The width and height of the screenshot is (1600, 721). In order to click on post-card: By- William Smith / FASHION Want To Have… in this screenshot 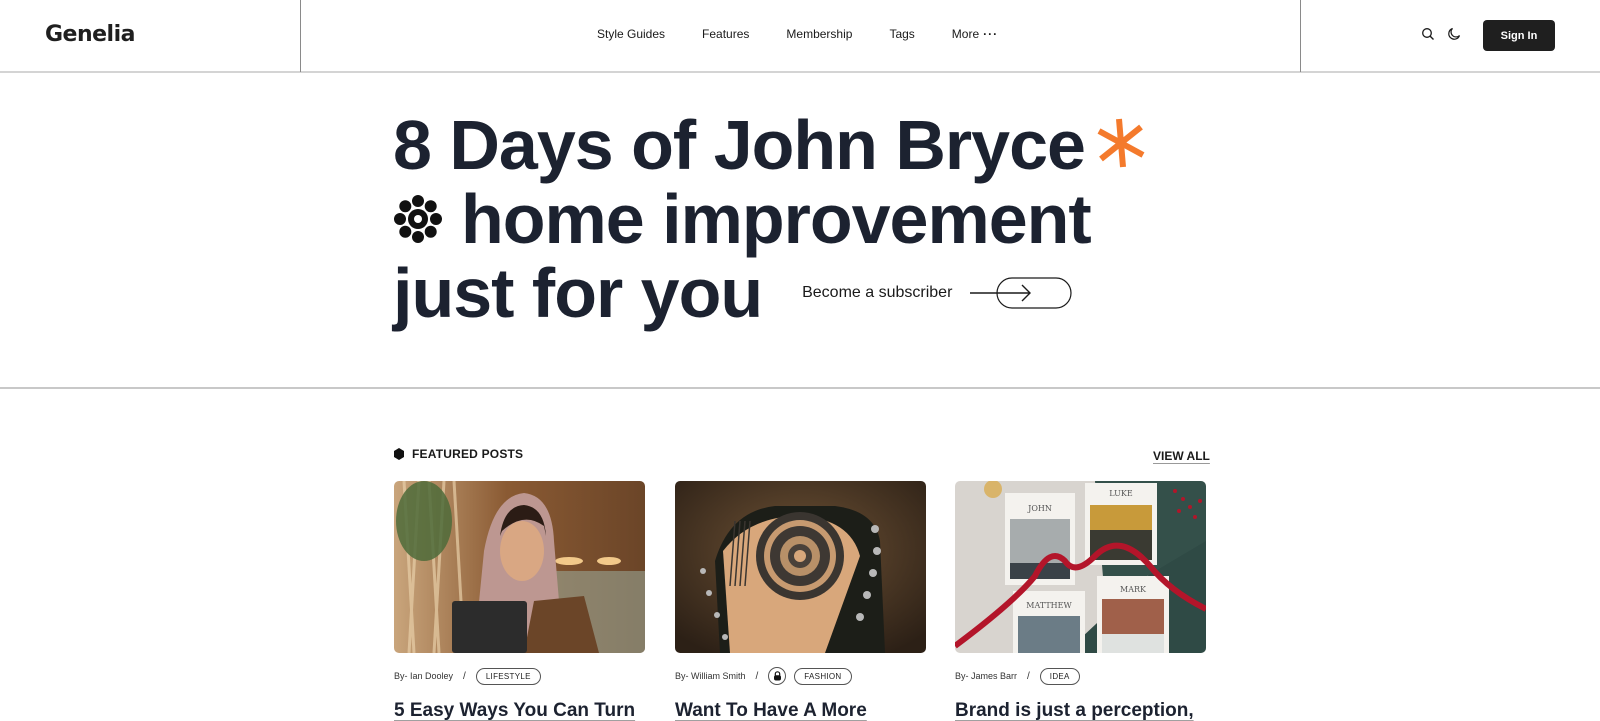, I will do `click(800, 601)`.